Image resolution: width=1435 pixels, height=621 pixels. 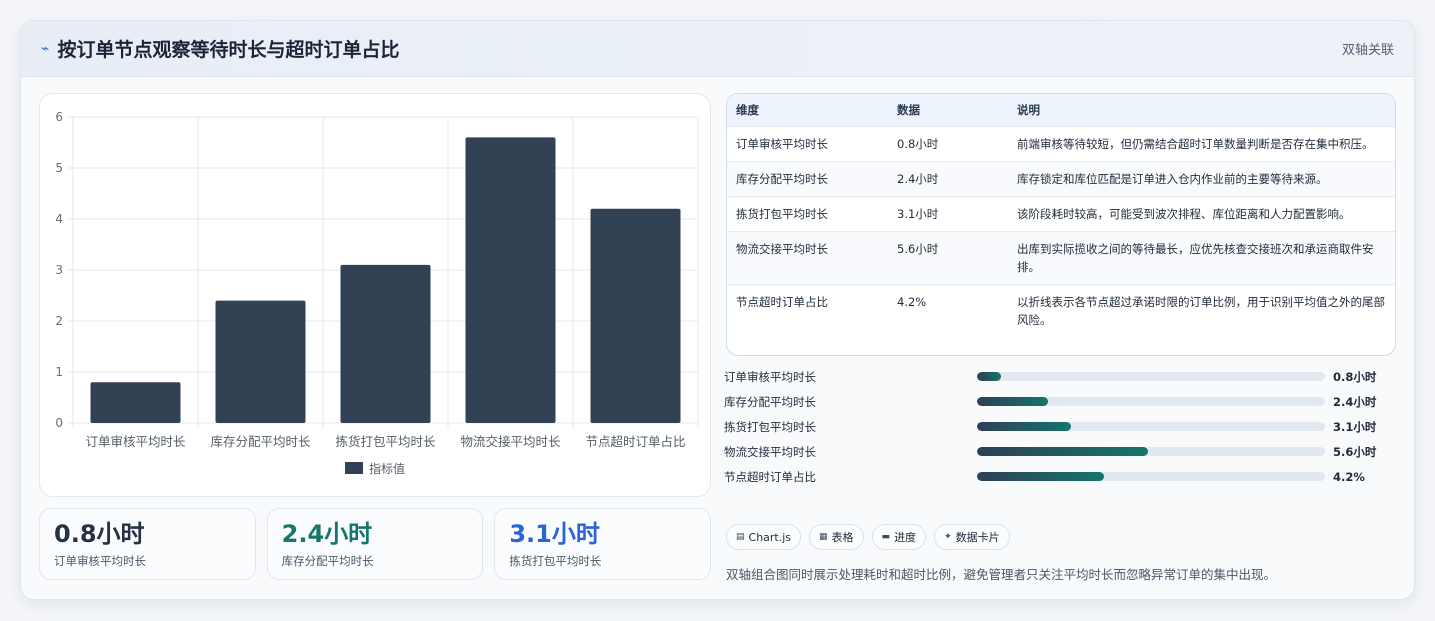 I want to click on dual-axis-tag: 双轴关联, so click(x=1367, y=50).